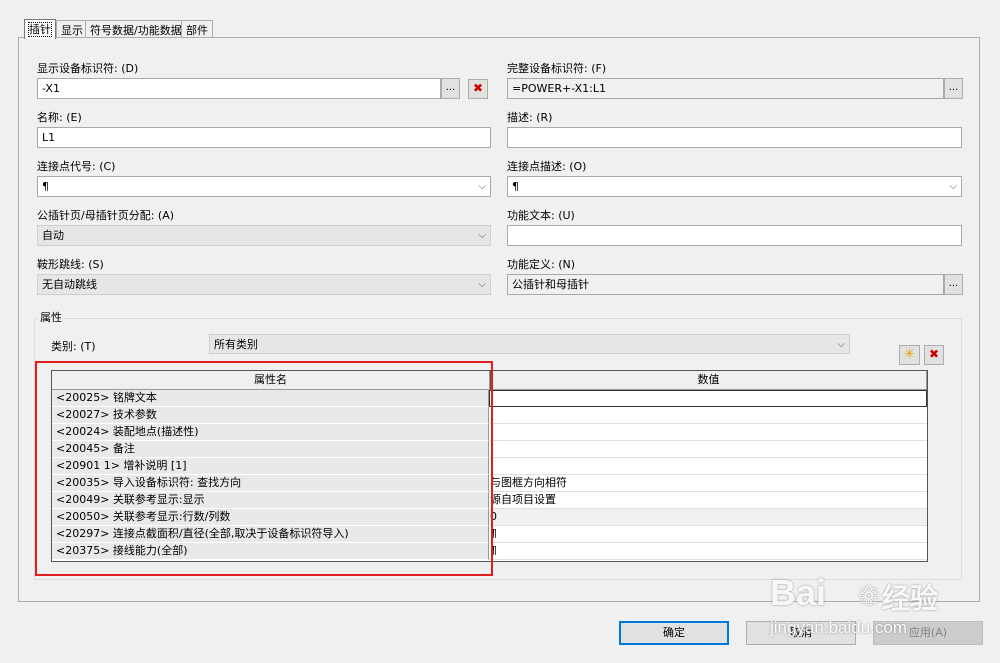  I want to click on table-row: <20024> 装配地点(描述性), so click(489, 432).